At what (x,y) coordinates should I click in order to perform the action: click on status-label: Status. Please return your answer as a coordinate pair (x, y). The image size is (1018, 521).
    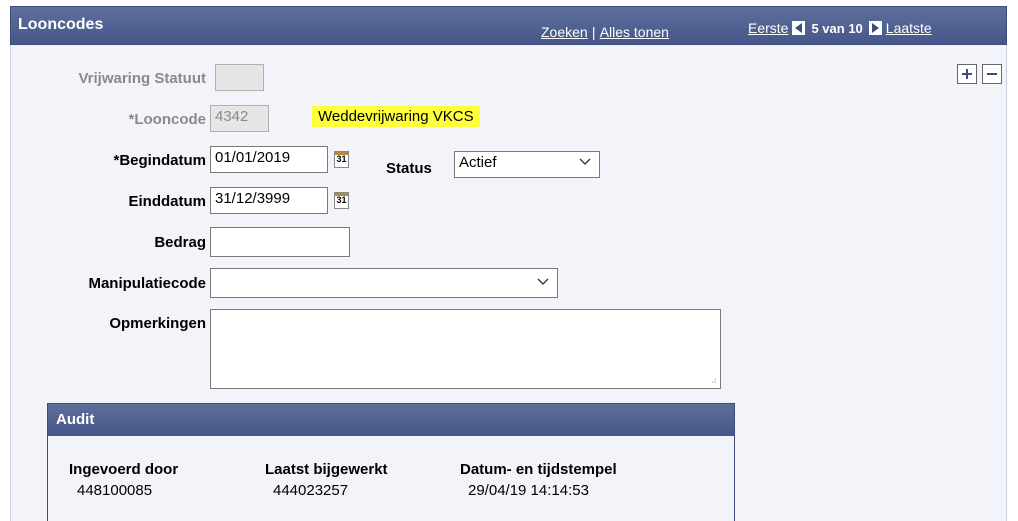
    Looking at the image, I should click on (409, 168).